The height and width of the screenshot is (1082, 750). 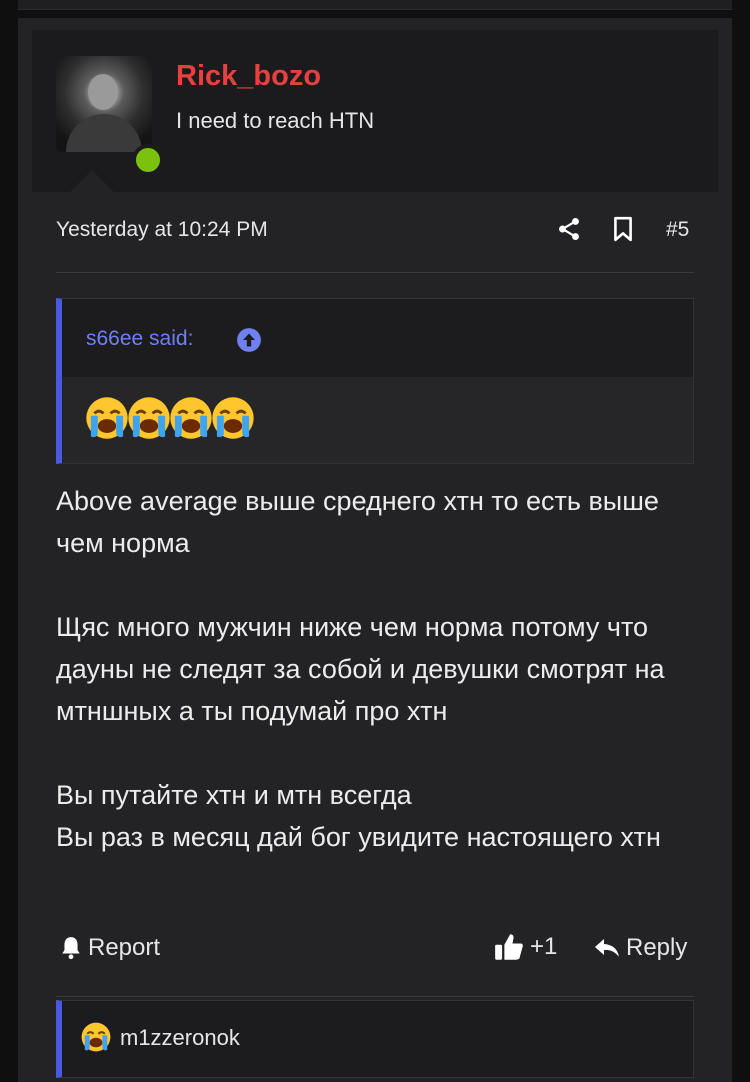 What do you see at coordinates (509, 947) in the screenshot?
I see `thumbs-up-icon` at bounding box center [509, 947].